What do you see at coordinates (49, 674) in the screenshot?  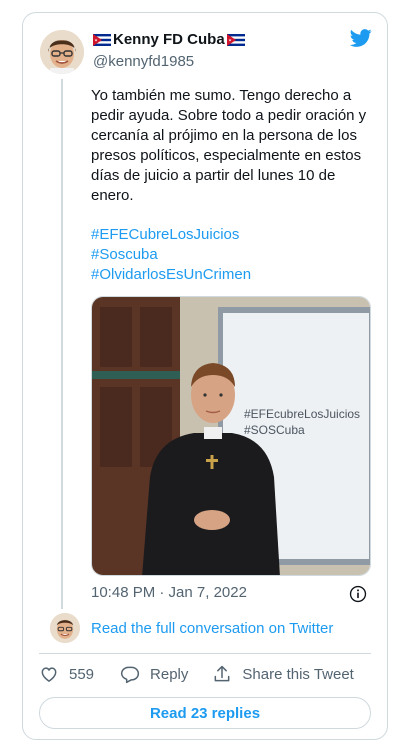 I see `heart-icon` at bounding box center [49, 674].